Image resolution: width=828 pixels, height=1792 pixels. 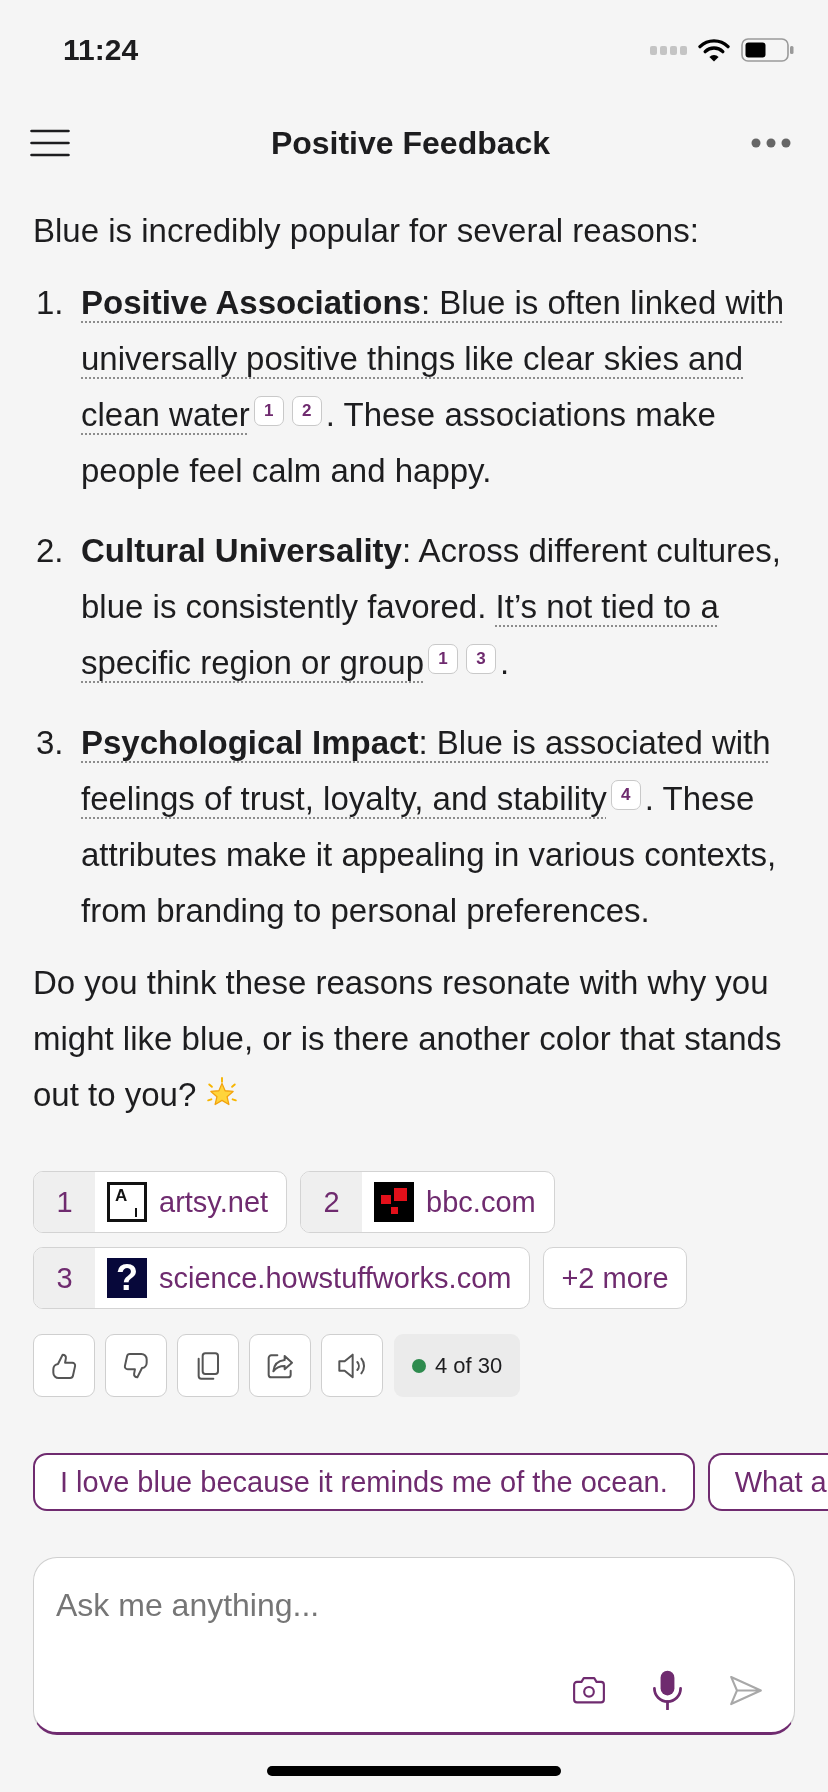 What do you see at coordinates (136, 1365) in the screenshot?
I see `dislike-button` at bounding box center [136, 1365].